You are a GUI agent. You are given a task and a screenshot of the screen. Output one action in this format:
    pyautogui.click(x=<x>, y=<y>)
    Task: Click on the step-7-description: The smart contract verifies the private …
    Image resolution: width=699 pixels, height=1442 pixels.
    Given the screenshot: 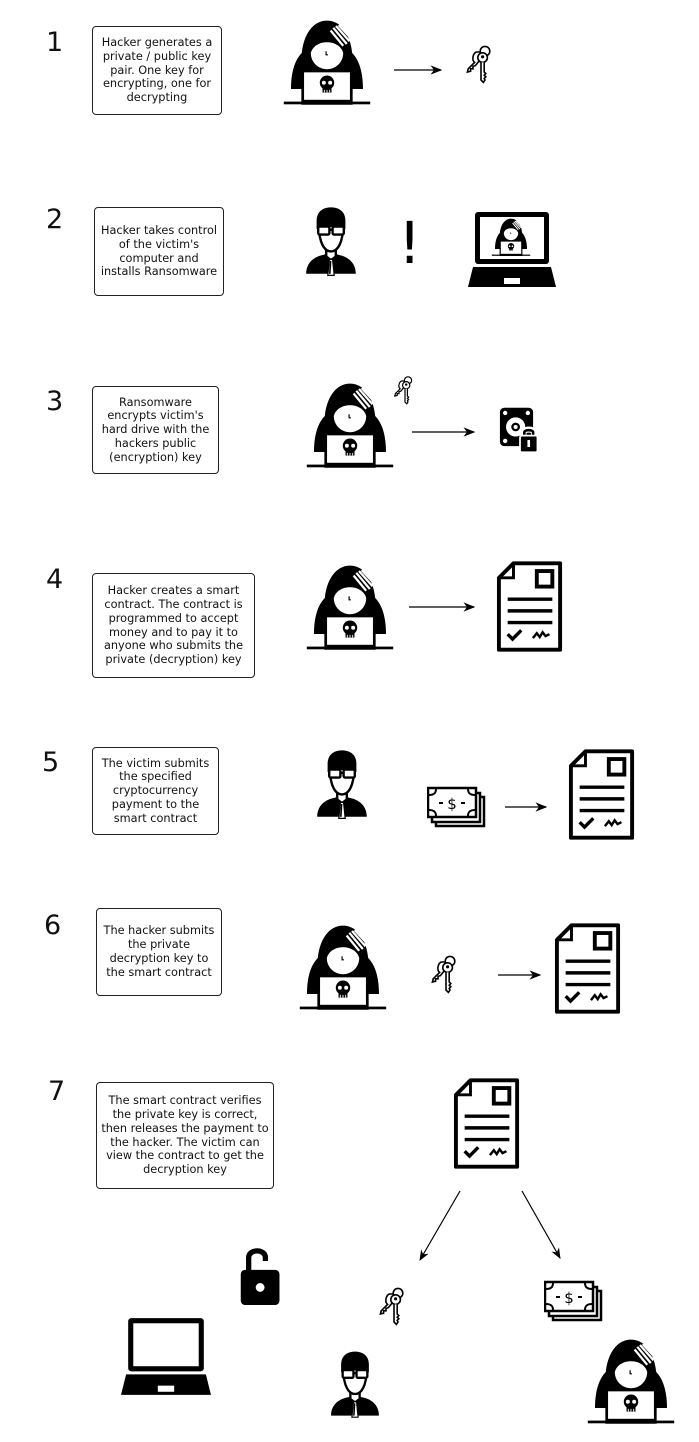 What is the action you would take?
    pyautogui.click(x=185, y=1135)
    